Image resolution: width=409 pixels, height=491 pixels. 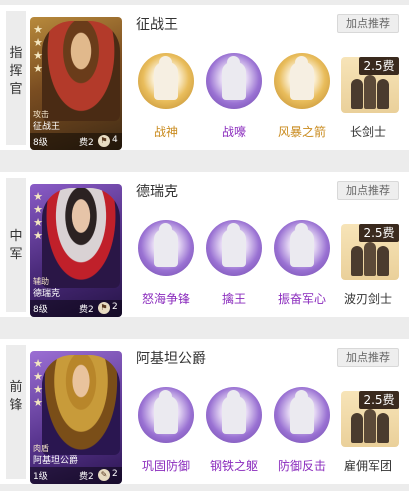 I want to click on feather-icon: ✎, so click(x=104, y=475).